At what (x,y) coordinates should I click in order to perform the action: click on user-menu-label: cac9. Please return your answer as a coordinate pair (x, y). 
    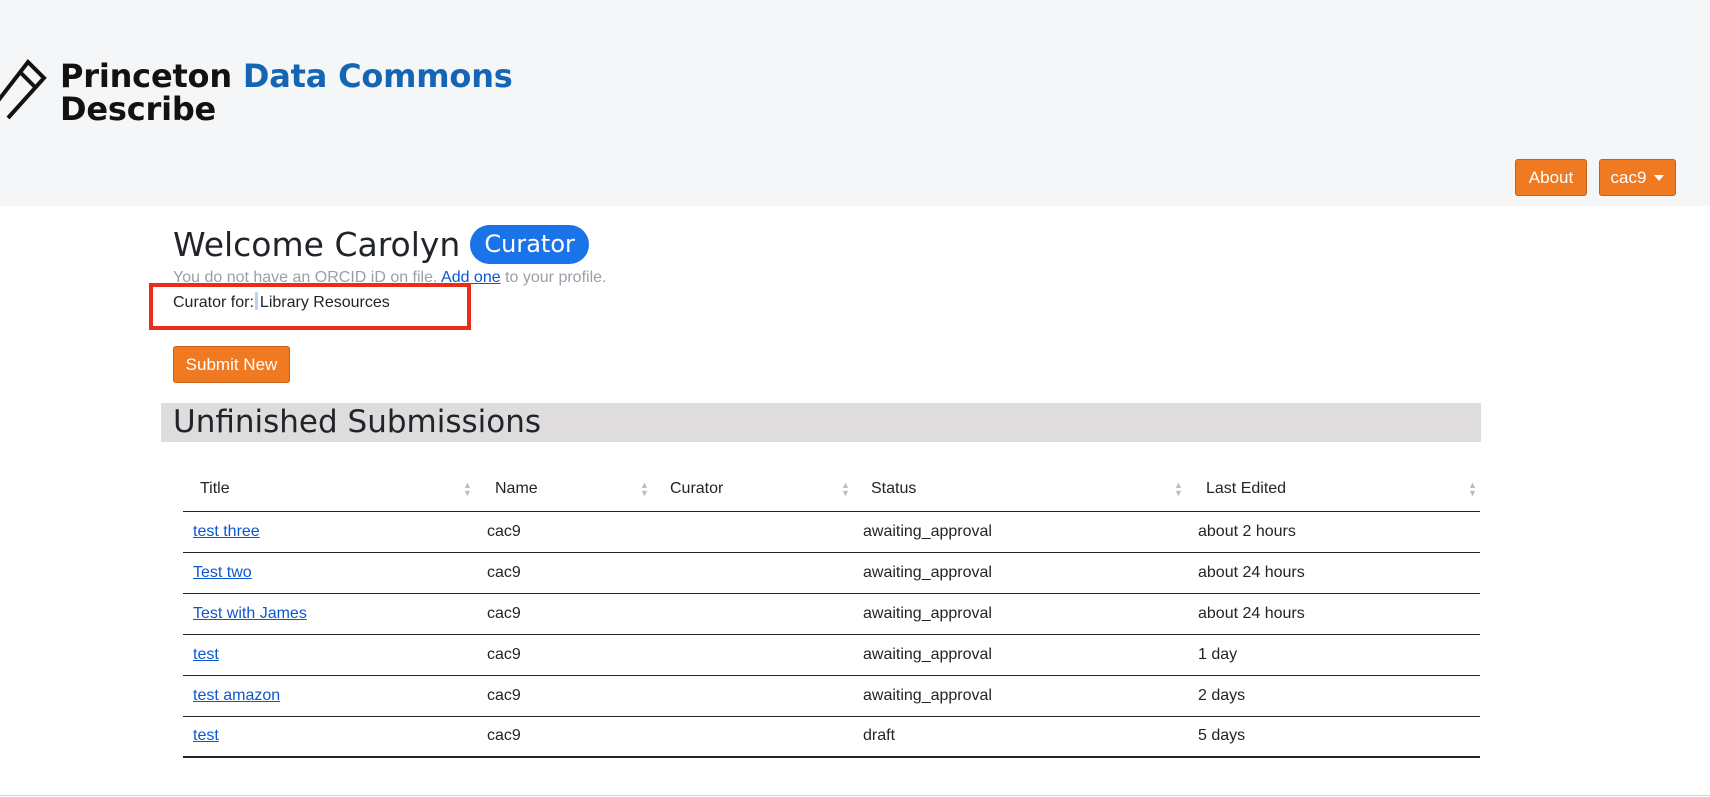
    Looking at the image, I should click on (1628, 177).